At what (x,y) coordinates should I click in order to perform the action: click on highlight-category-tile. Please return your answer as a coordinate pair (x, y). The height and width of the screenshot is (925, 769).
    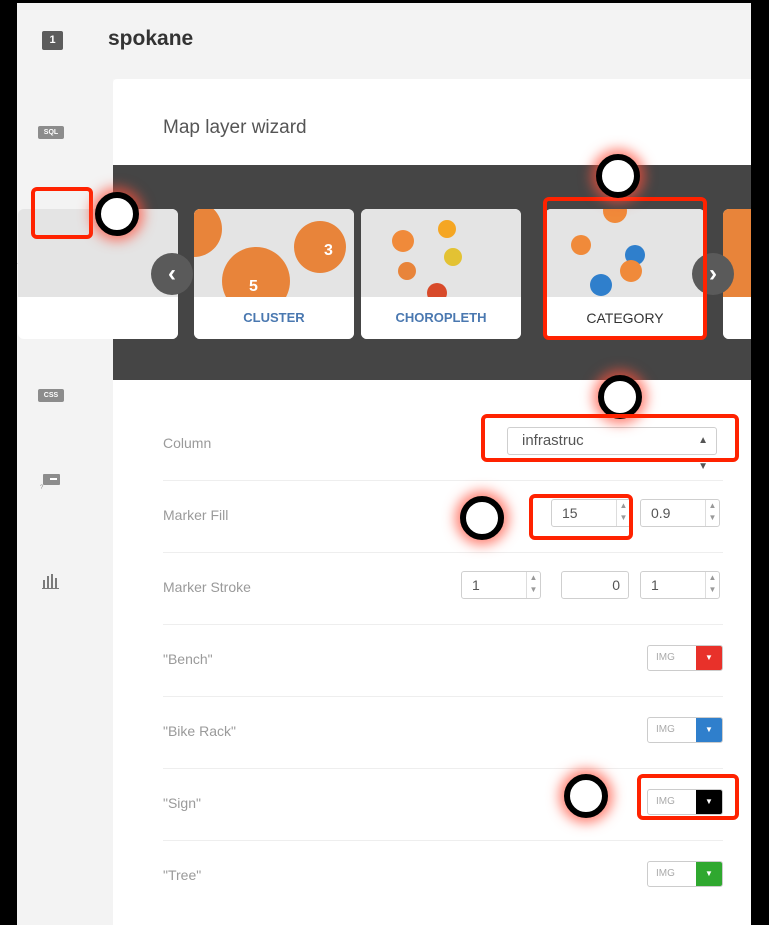
    Looking at the image, I should click on (625, 268).